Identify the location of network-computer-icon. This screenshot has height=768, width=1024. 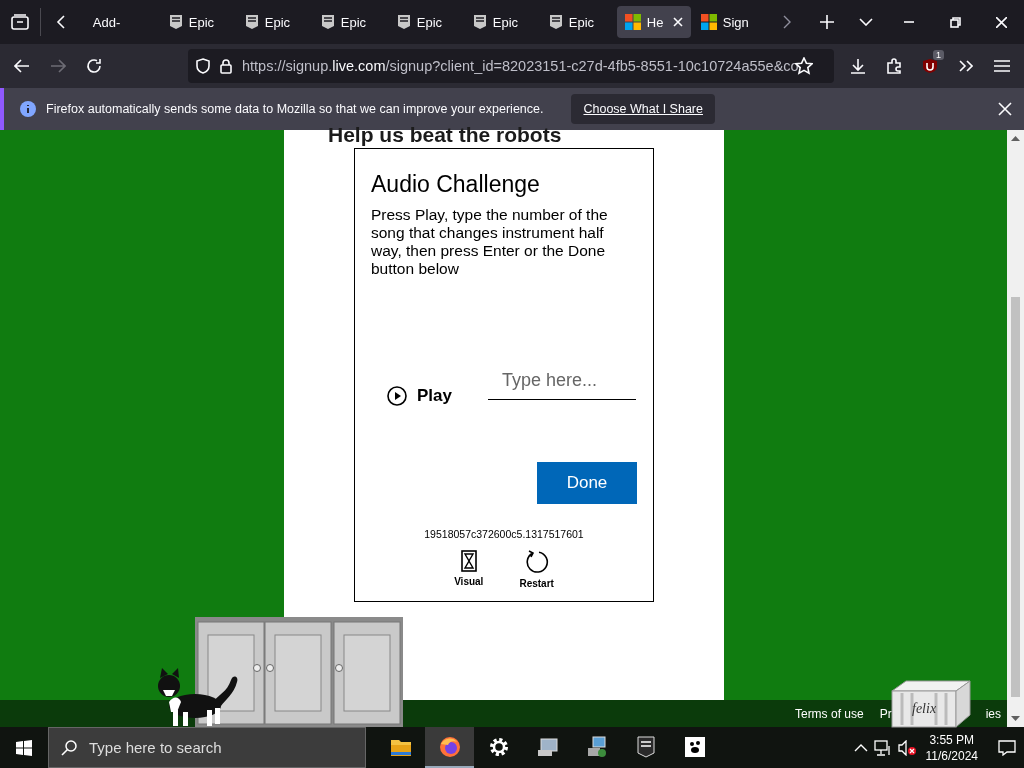
(596, 746).